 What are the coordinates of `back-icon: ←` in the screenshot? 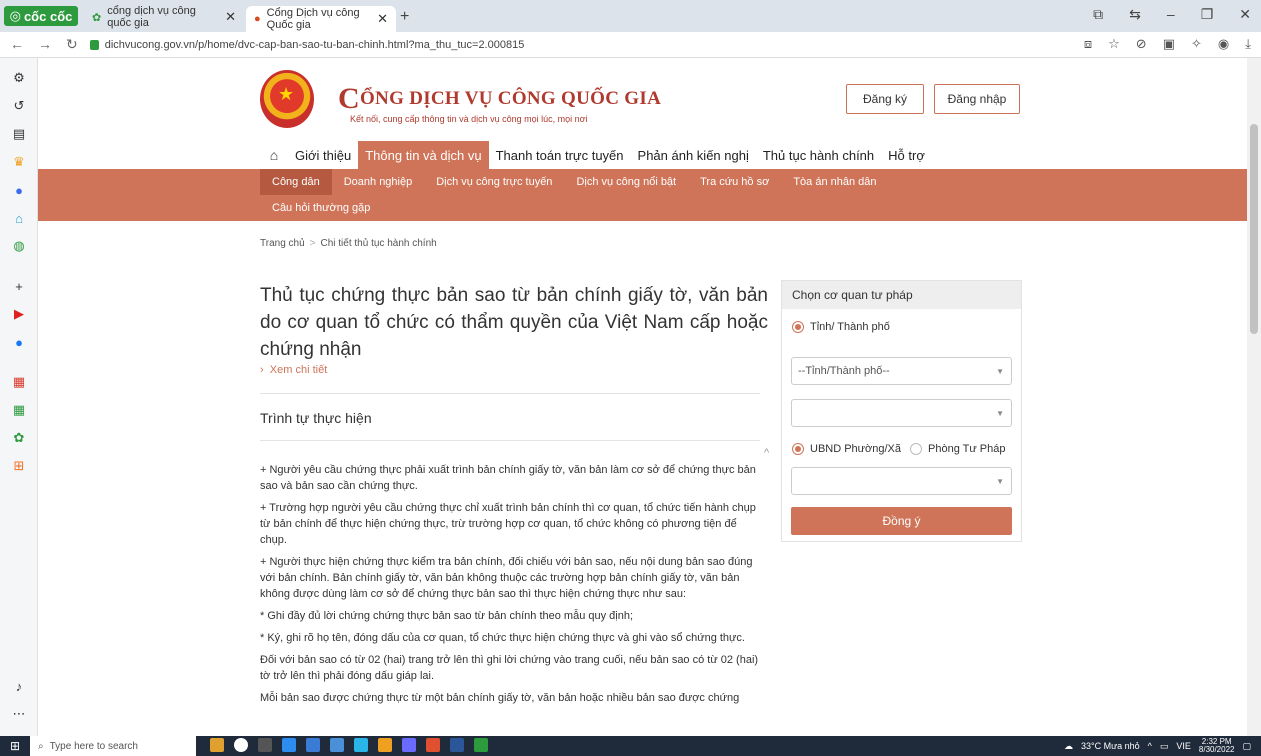 It's located at (17, 44).